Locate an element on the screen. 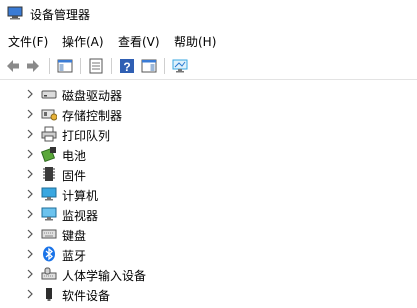 This screenshot has height=308, width=417. tree-item-label: 人体学输入设备 is located at coordinates (104, 276).